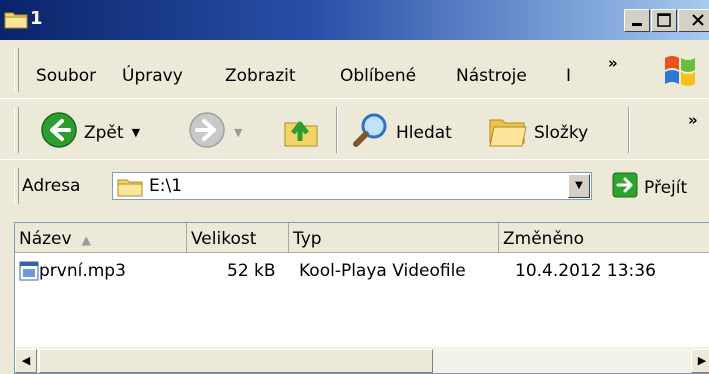 The height and width of the screenshot is (374, 709). What do you see at coordinates (104, 132) in the screenshot?
I see `back-label: Zpět` at bounding box center [104, 132].